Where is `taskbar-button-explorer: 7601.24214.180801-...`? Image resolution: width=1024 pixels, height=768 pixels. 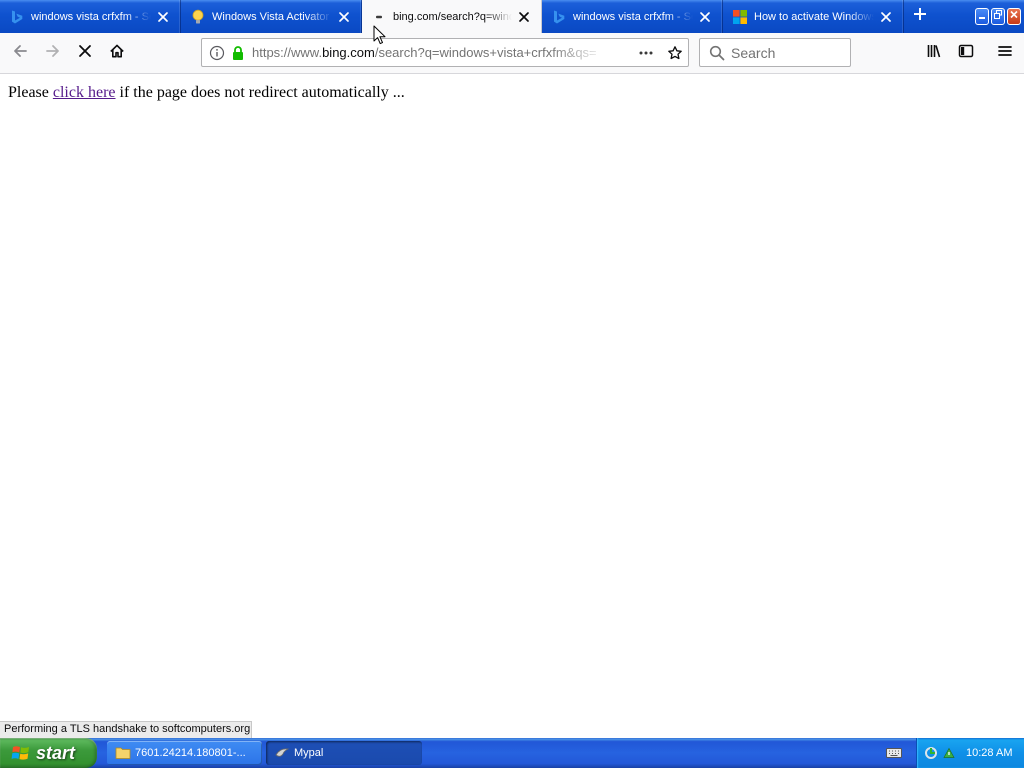 taskbar-button-explorer: 7601.24214.180801-... is located at coordinates (184, 753).